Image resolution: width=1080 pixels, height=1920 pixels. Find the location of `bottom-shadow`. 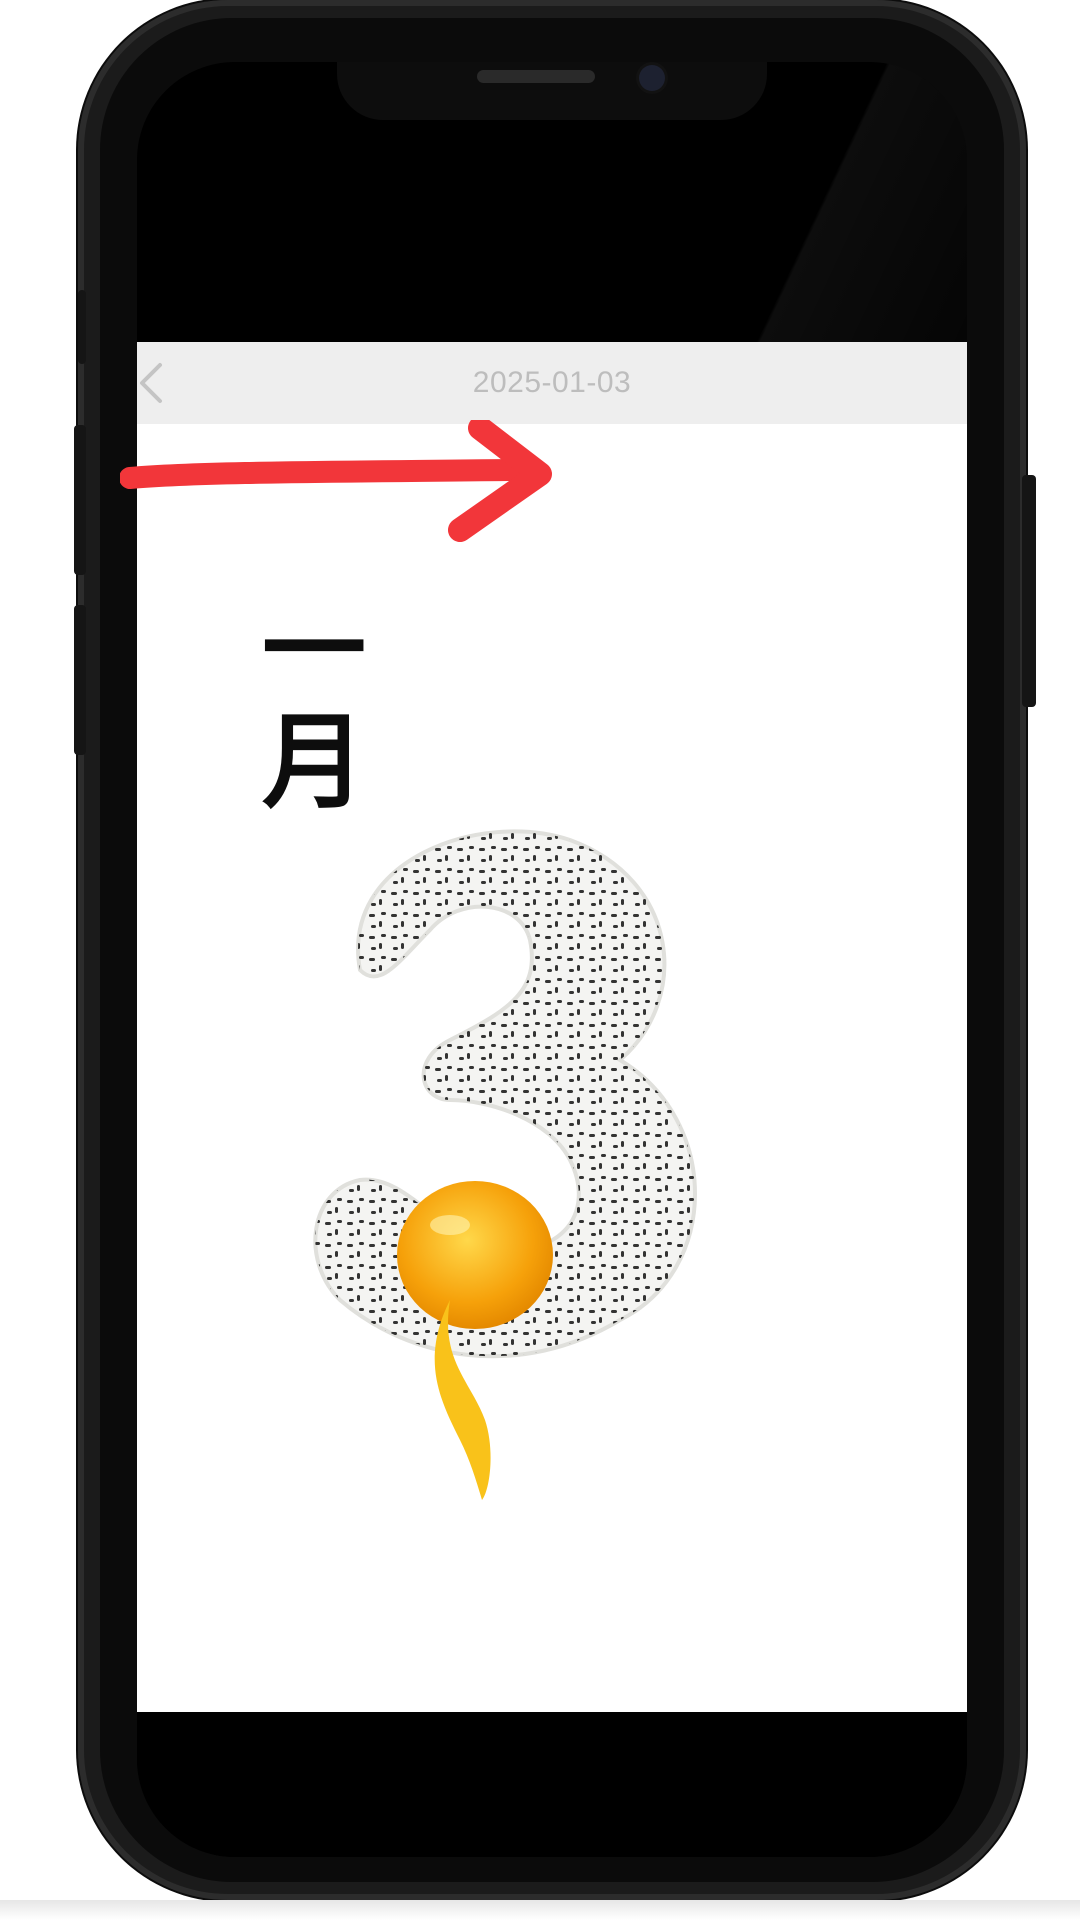

bottom-shadow is located at coordinates (540, 1910).